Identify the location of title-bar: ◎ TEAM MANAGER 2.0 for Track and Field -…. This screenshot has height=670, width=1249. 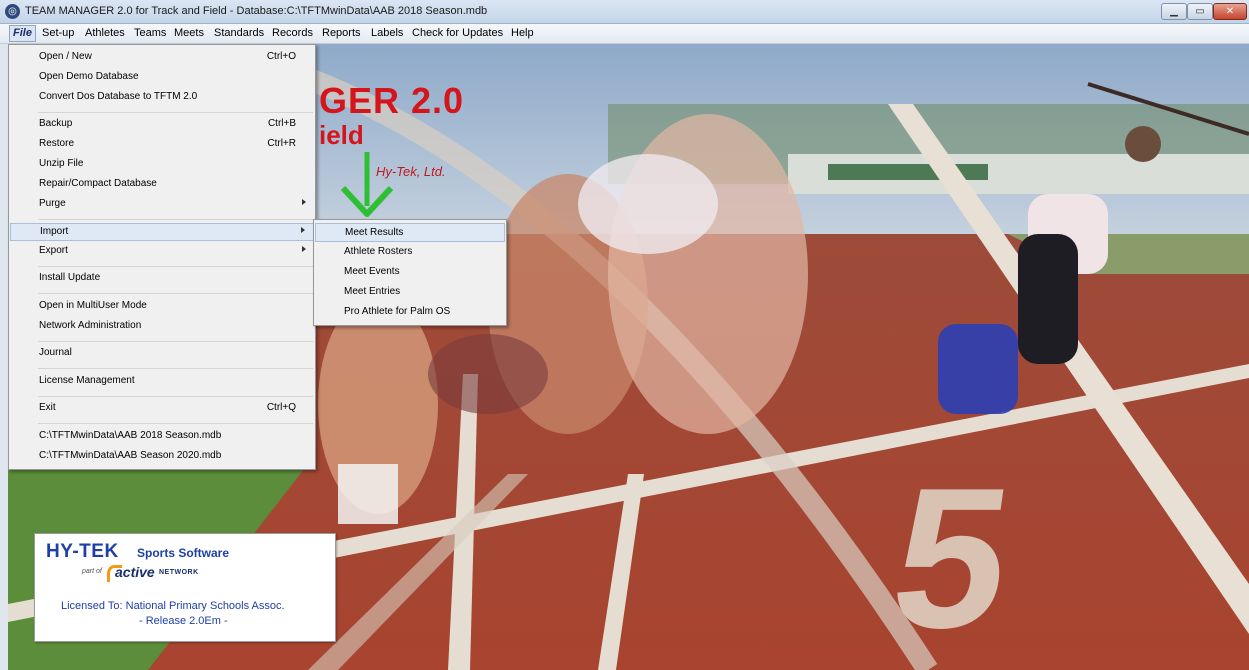
(624, 12).